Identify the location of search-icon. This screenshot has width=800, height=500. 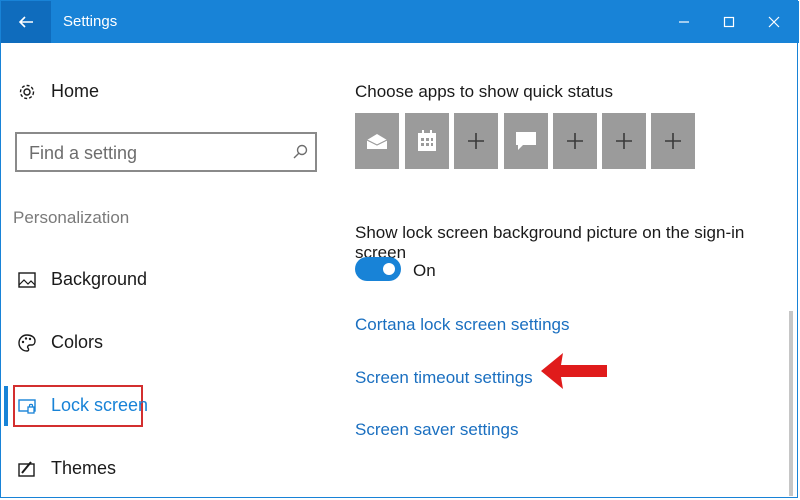
(300, 152).